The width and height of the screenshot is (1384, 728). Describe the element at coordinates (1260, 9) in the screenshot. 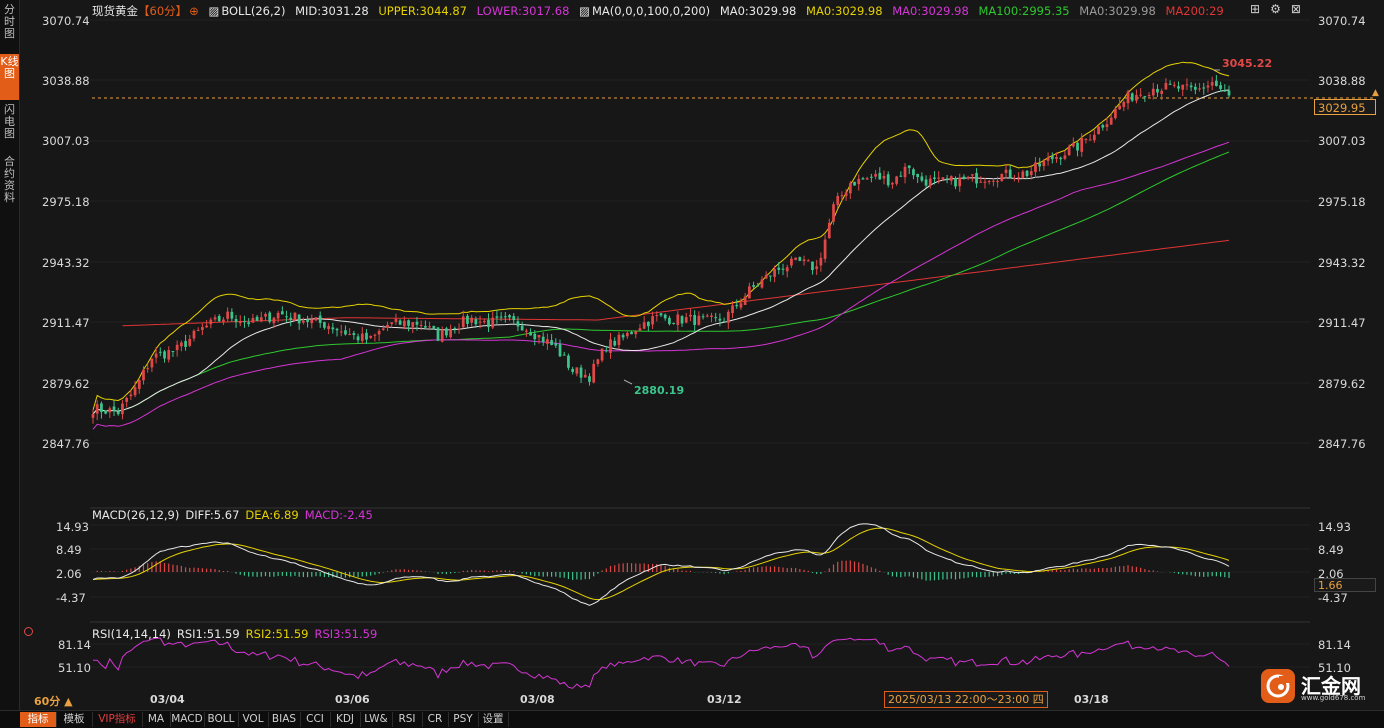

I see `layout-icon: ⊞` at that location.